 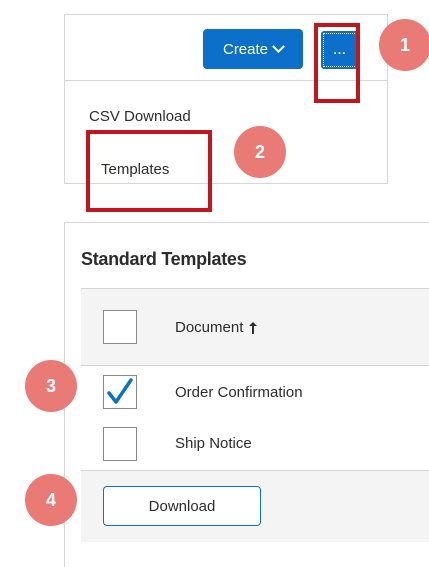 I want to click on highlight-box-templates, so click(x=149, y=171).